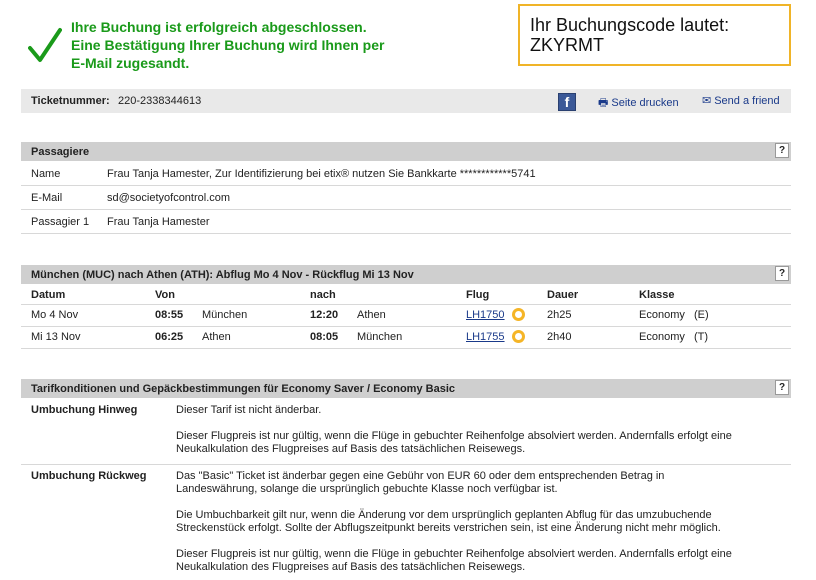 The image size is (816, 580). What do you see at coordinates (70, 101) in the screenshot?
I see `ticket-number-label: Ticketnummer:` at bounding box center [70, 101].